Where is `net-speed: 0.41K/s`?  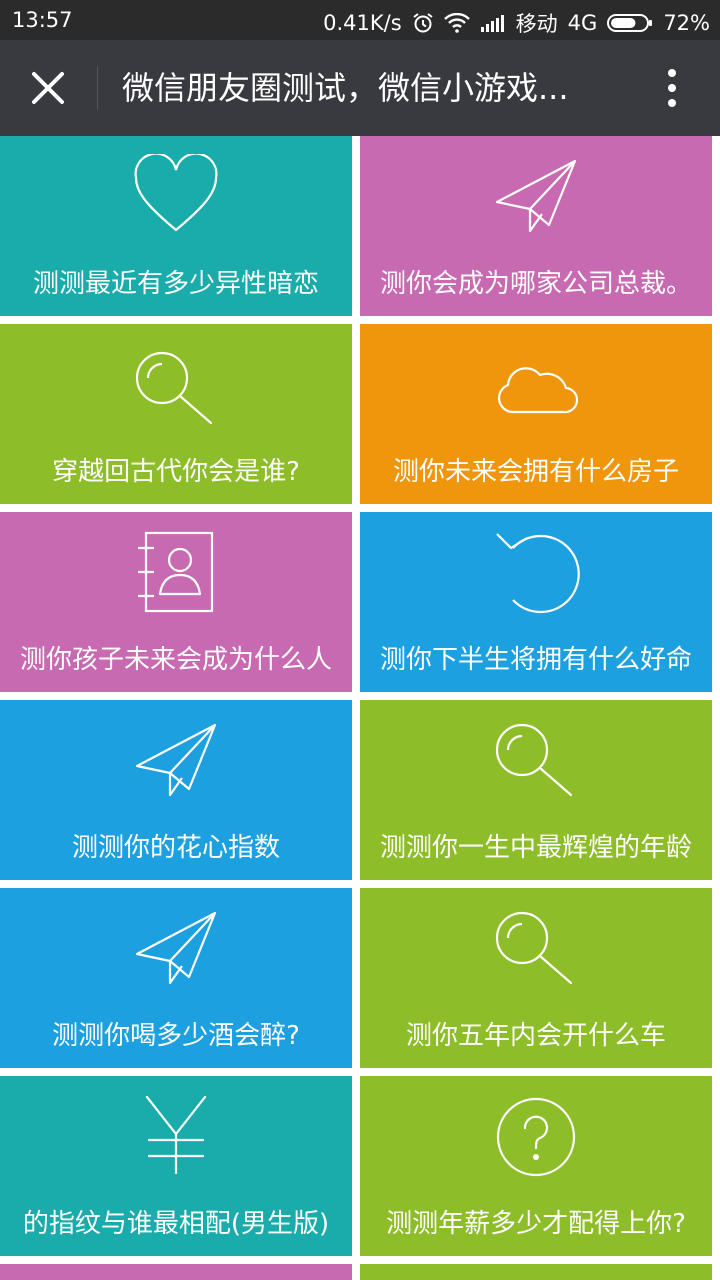 net-speed: 0.41K/s is located at coordinates (362, 23).